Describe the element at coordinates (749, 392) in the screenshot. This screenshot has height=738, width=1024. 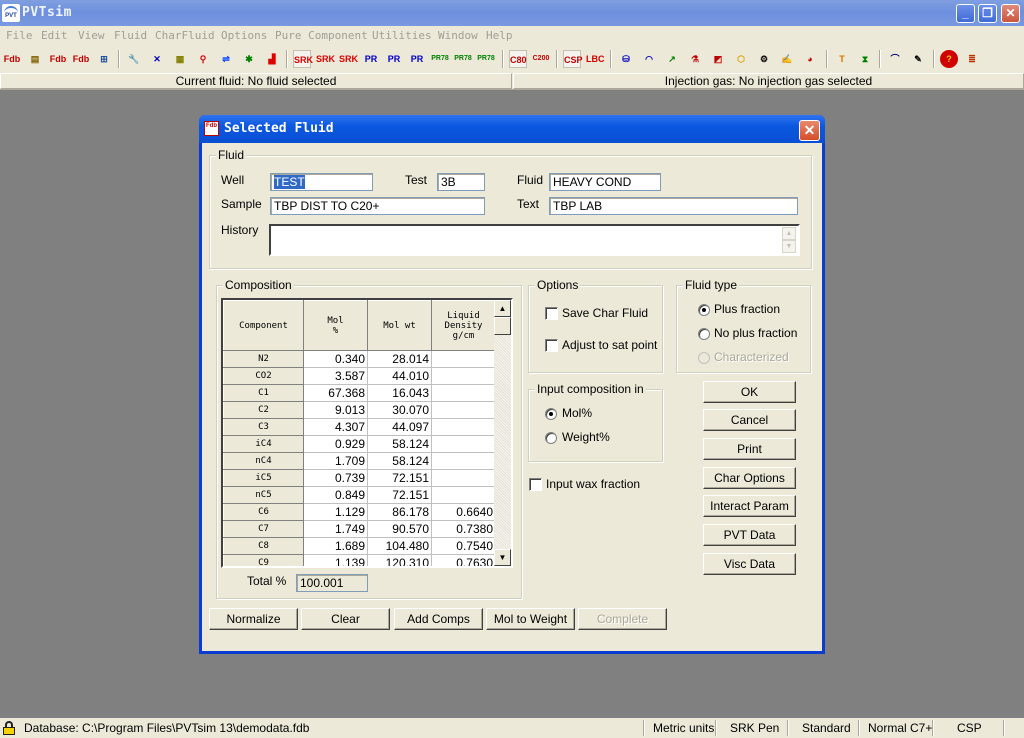
I see `ok-button: OK` at that location.